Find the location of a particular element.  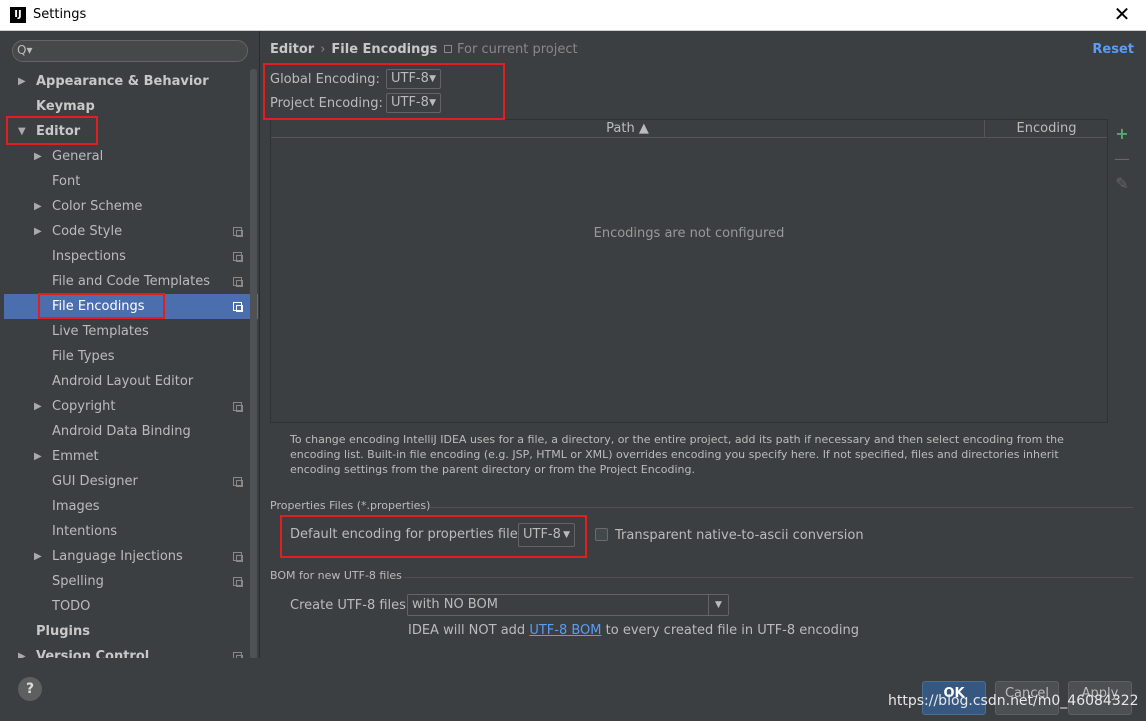

sidebar-item-label: Inspections is located at coordinates (89, 256).